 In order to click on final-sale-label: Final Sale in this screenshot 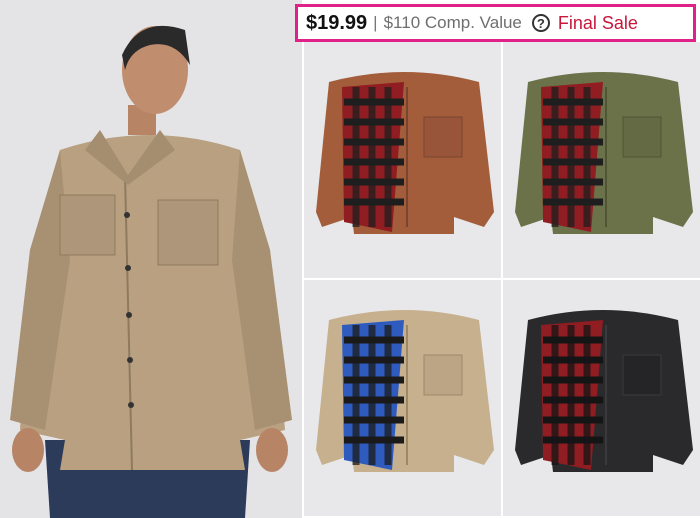, I will do `click(597, 22)`.